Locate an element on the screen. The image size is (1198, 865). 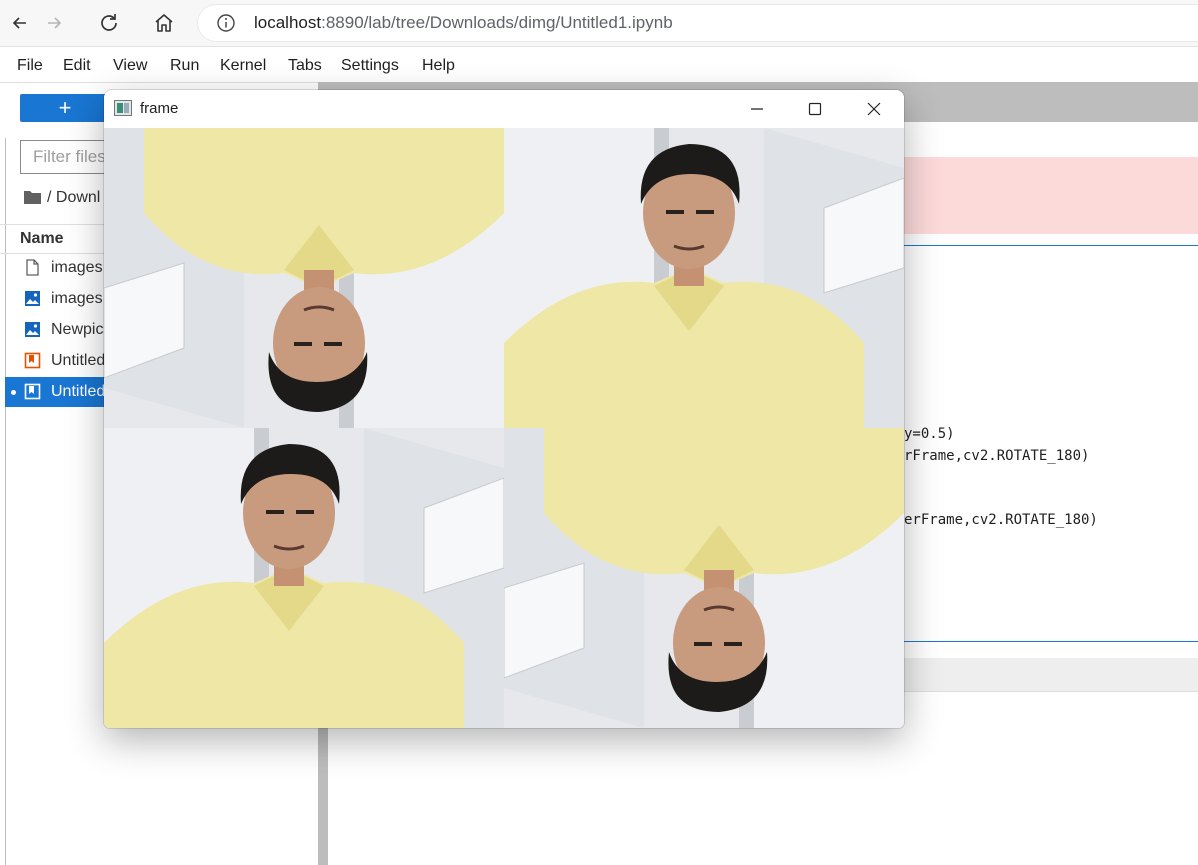
home-button is located at coordinates (164, 23).